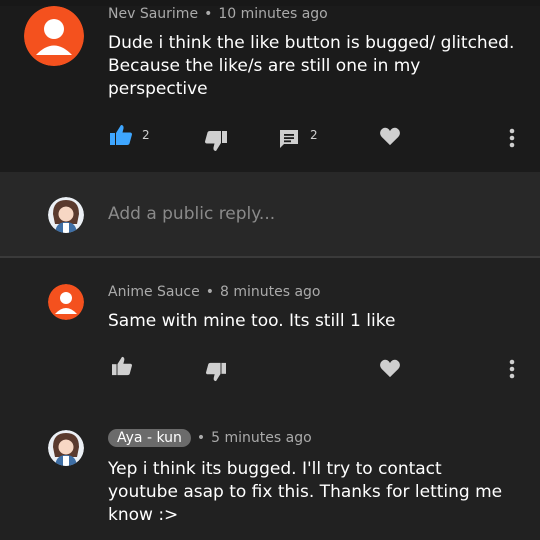 The image size is (540, 540). Describe the element at coordinates (153, 14) in the screenshot. I see `author-name: Nev Saurime` at that location.